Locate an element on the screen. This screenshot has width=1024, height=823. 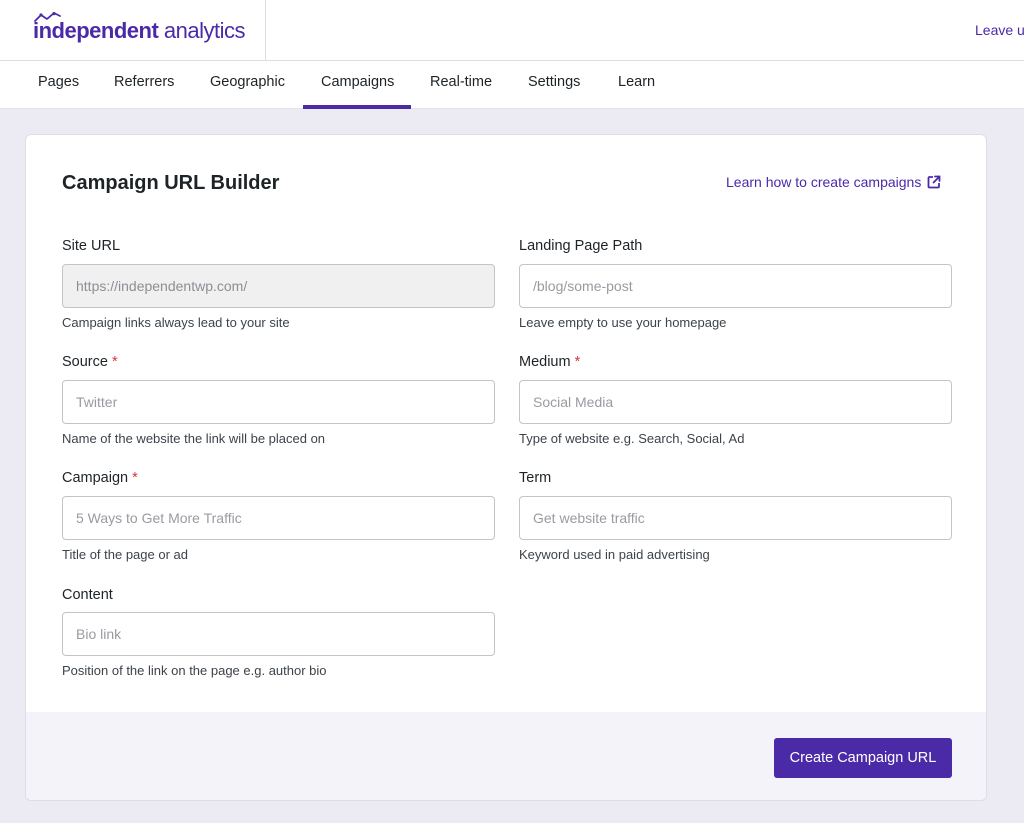
site-url-input is located at coordinates (278, 286).